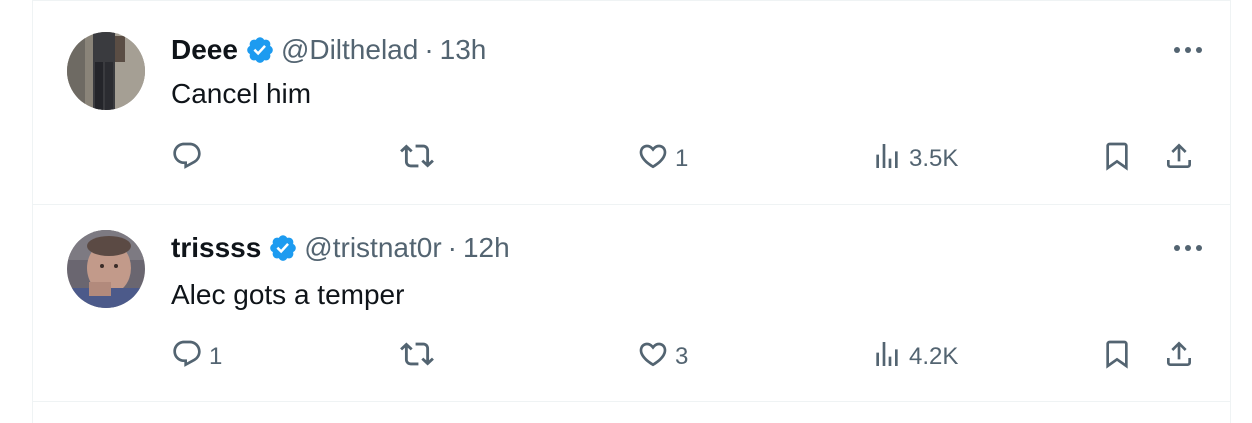 This screenshot has width=1252, height=423. Describe the element at coordinates (682, 158) in the screenshot. I see `like-count: 1` at that location.